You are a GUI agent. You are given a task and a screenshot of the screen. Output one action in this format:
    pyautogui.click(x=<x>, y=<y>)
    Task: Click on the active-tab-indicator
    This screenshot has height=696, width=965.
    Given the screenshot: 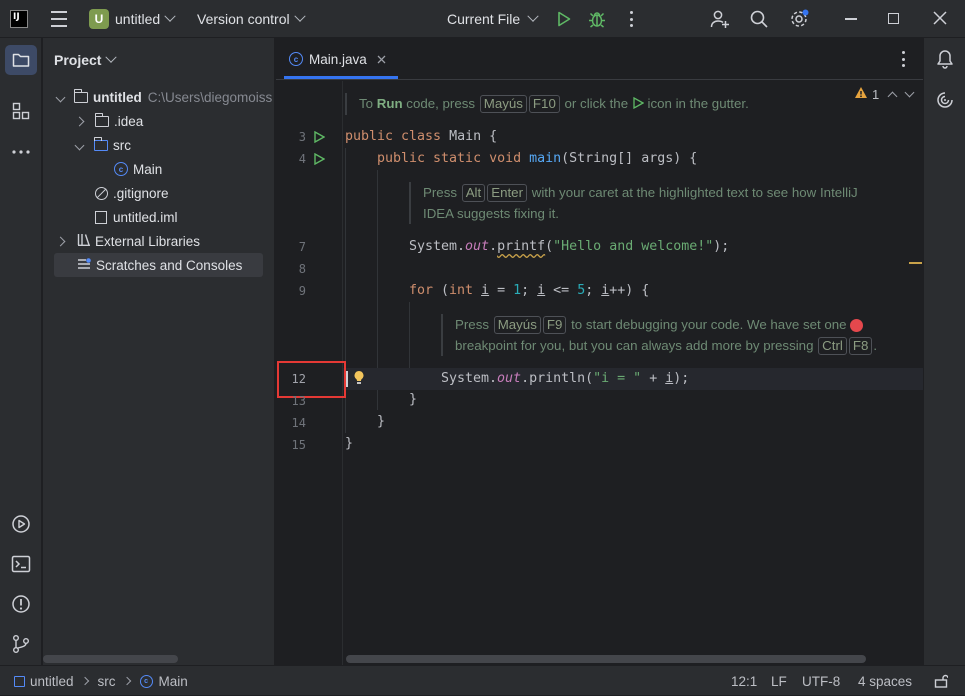 What is the action you would take?
    pyautogui.click(x=341, y=77)
    